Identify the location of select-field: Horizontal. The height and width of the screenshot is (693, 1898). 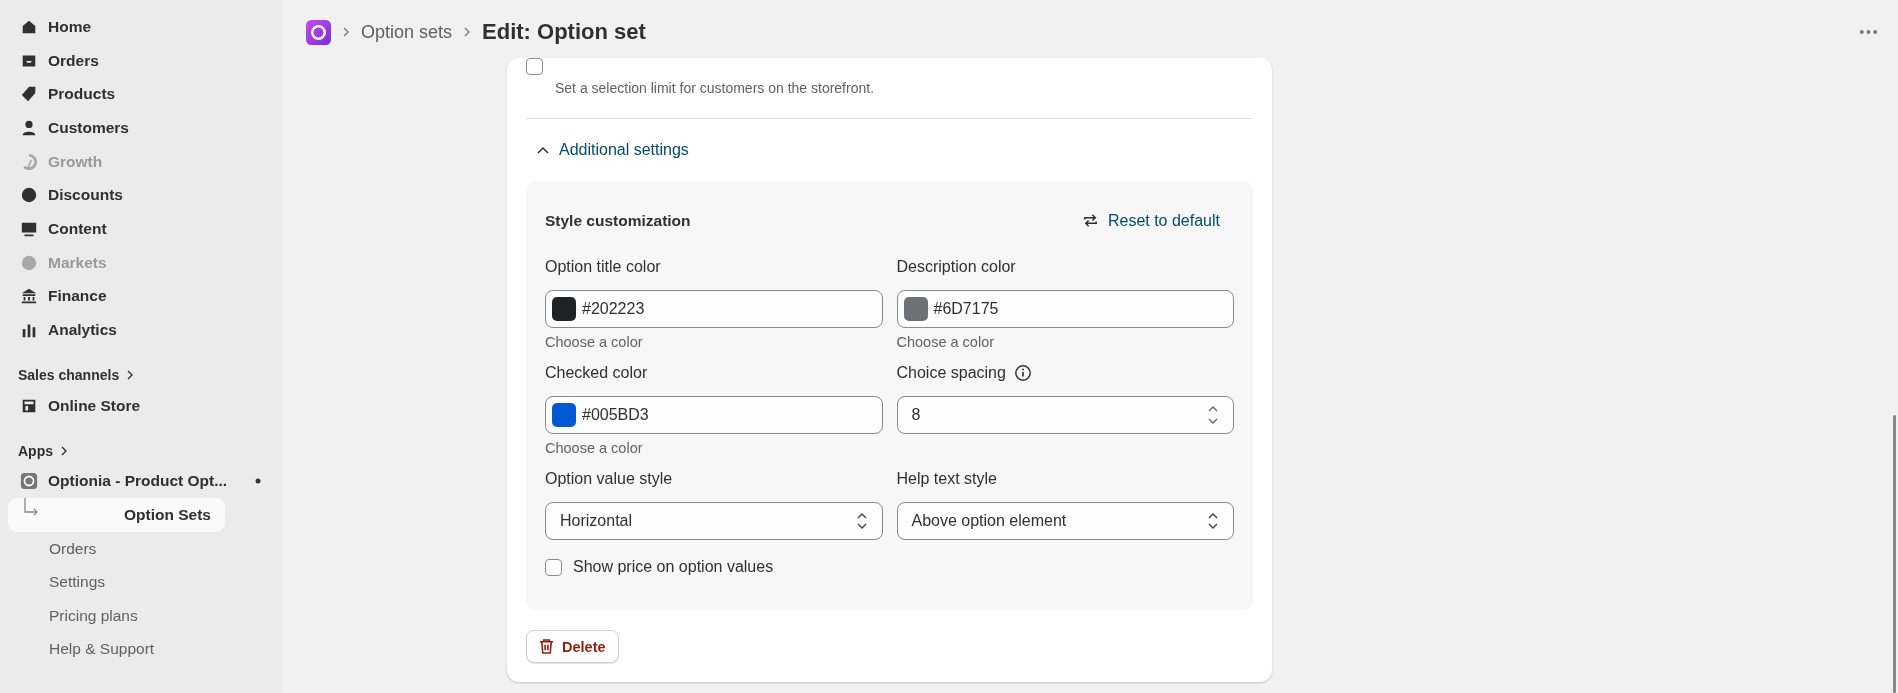
(714, 521).